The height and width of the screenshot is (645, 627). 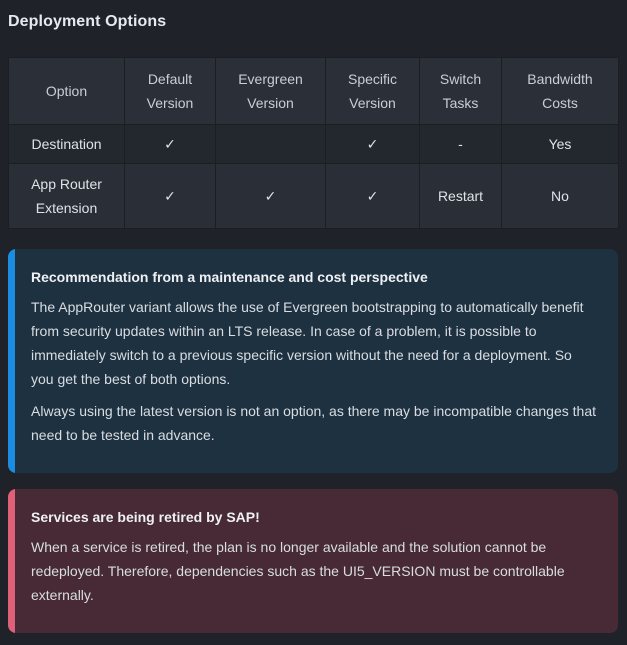 What do you see at coordinates (170, 91) in the screenshot?
I see `header-default-version: Default Version` at bounding box center [170, 91].